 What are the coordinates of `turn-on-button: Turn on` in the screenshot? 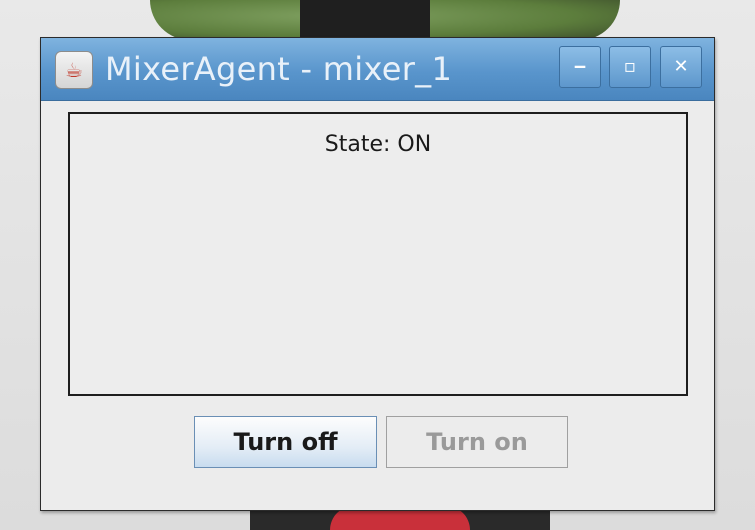 It's located at (477, 442).